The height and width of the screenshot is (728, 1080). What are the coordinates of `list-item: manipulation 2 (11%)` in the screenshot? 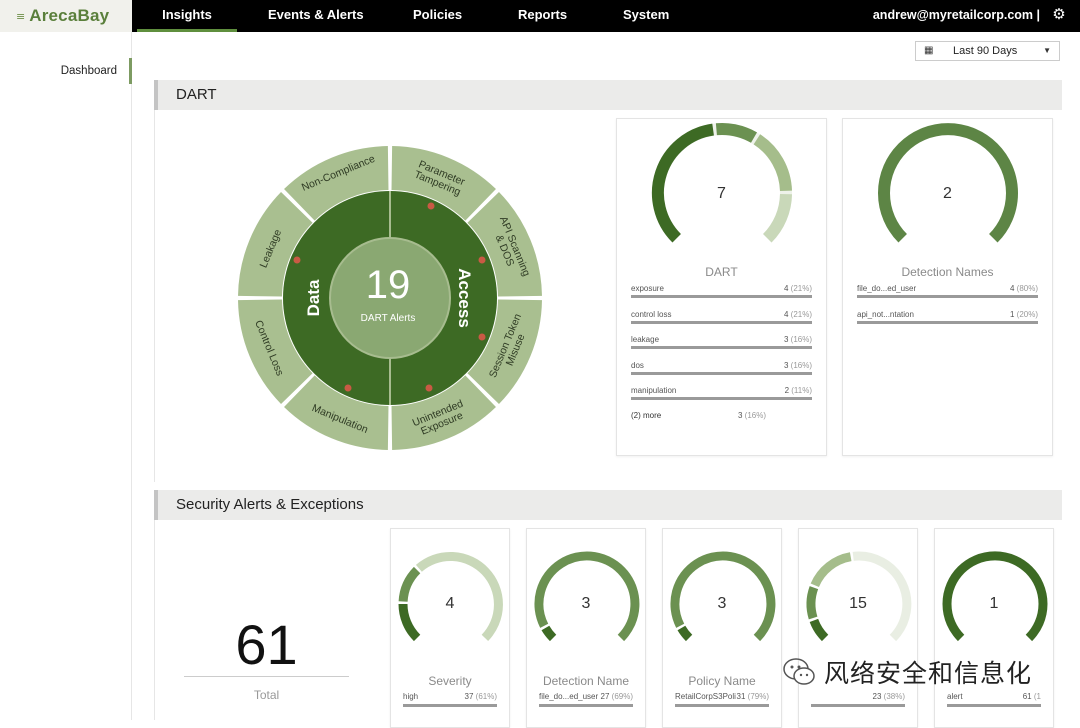 It's located at (721, 397).